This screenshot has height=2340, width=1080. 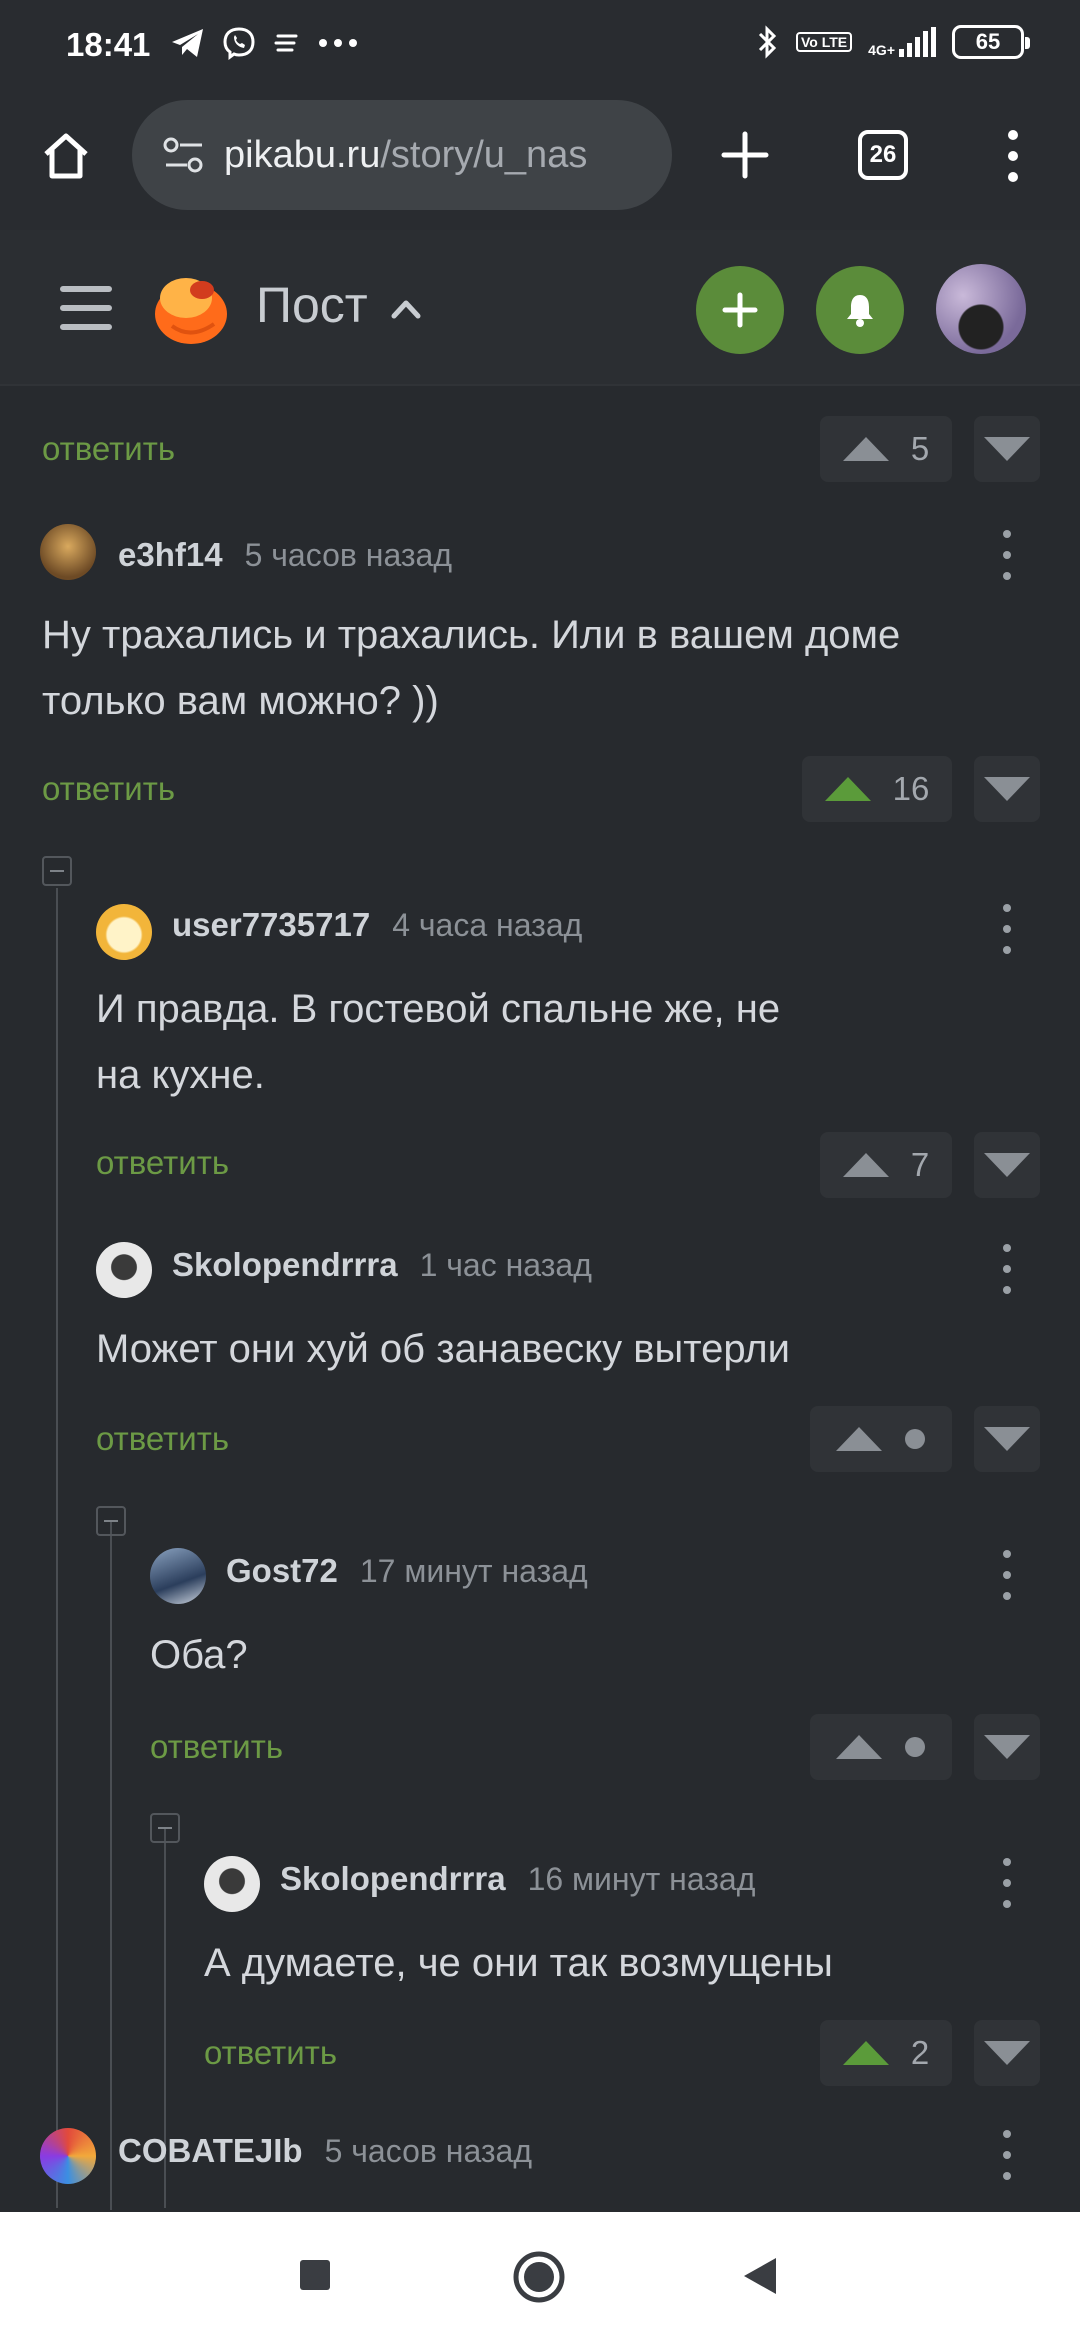 I want to click on vote-count: 7, so click(x=920, y=1164).